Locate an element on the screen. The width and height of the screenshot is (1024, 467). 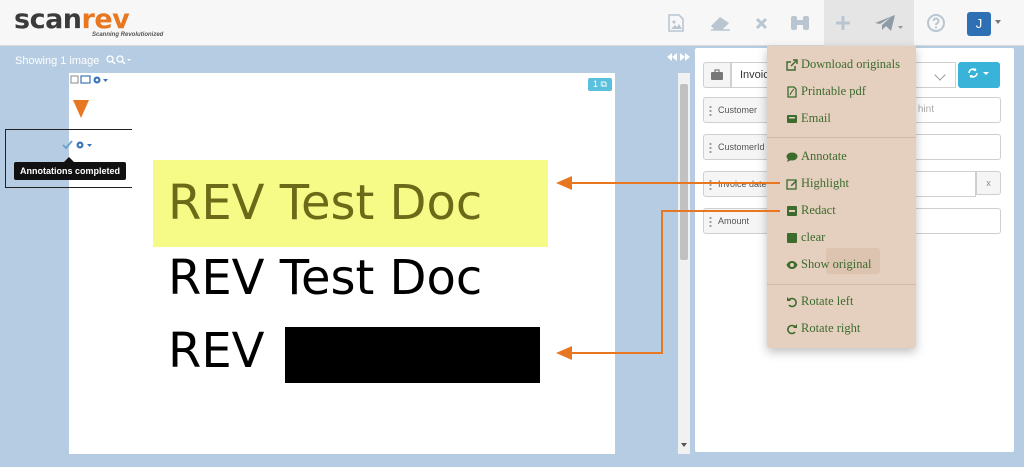
chevron-down-icon is located at coordinates (998, 22).